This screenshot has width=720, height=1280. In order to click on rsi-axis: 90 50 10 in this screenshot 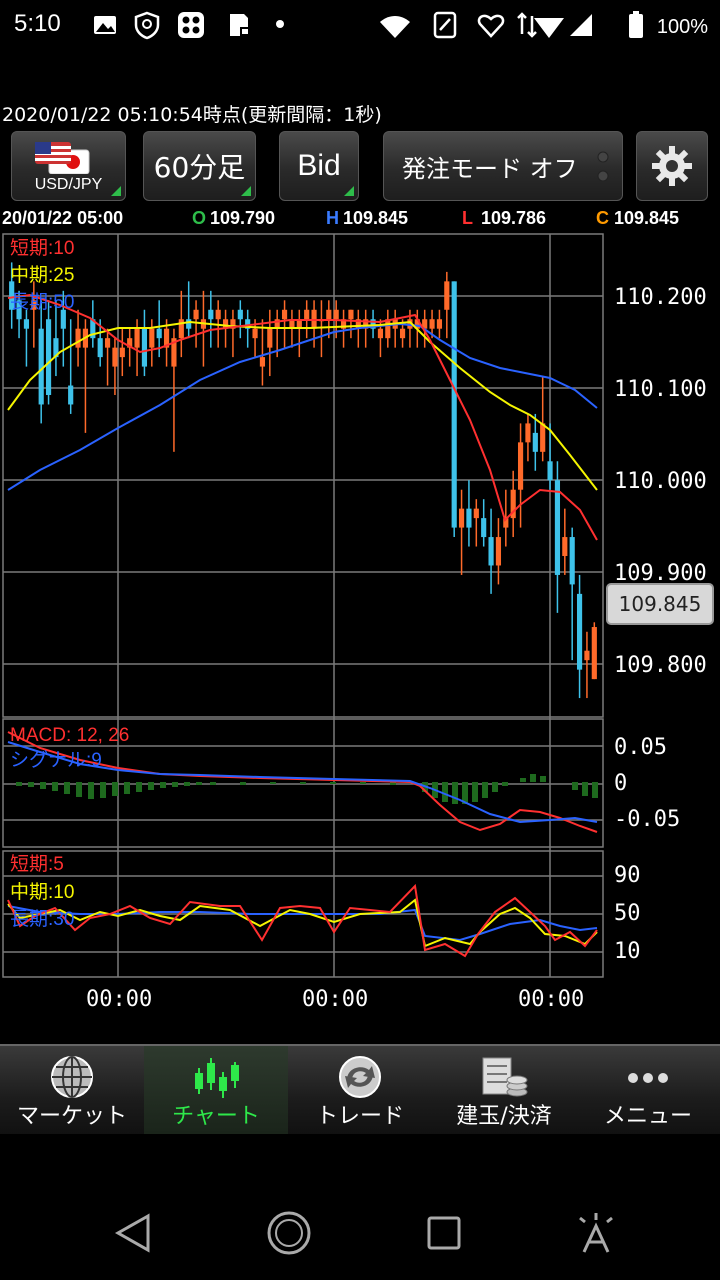, I will do `click(627, 913)`.